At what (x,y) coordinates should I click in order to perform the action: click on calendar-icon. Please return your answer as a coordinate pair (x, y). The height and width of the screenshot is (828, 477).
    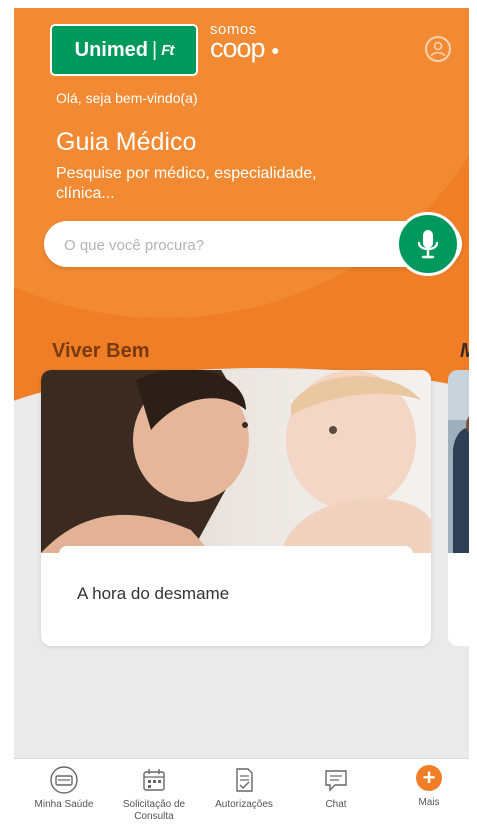
    Looking at the image, I should click on (154, 780).